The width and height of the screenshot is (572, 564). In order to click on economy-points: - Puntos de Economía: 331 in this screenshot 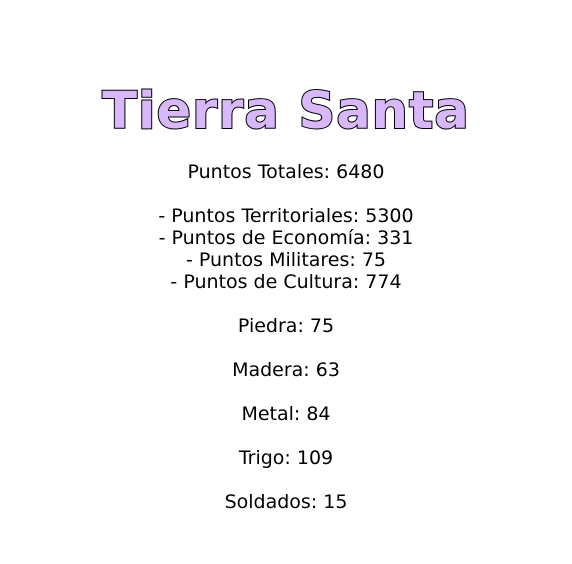, I will do `click(286, 238)`.